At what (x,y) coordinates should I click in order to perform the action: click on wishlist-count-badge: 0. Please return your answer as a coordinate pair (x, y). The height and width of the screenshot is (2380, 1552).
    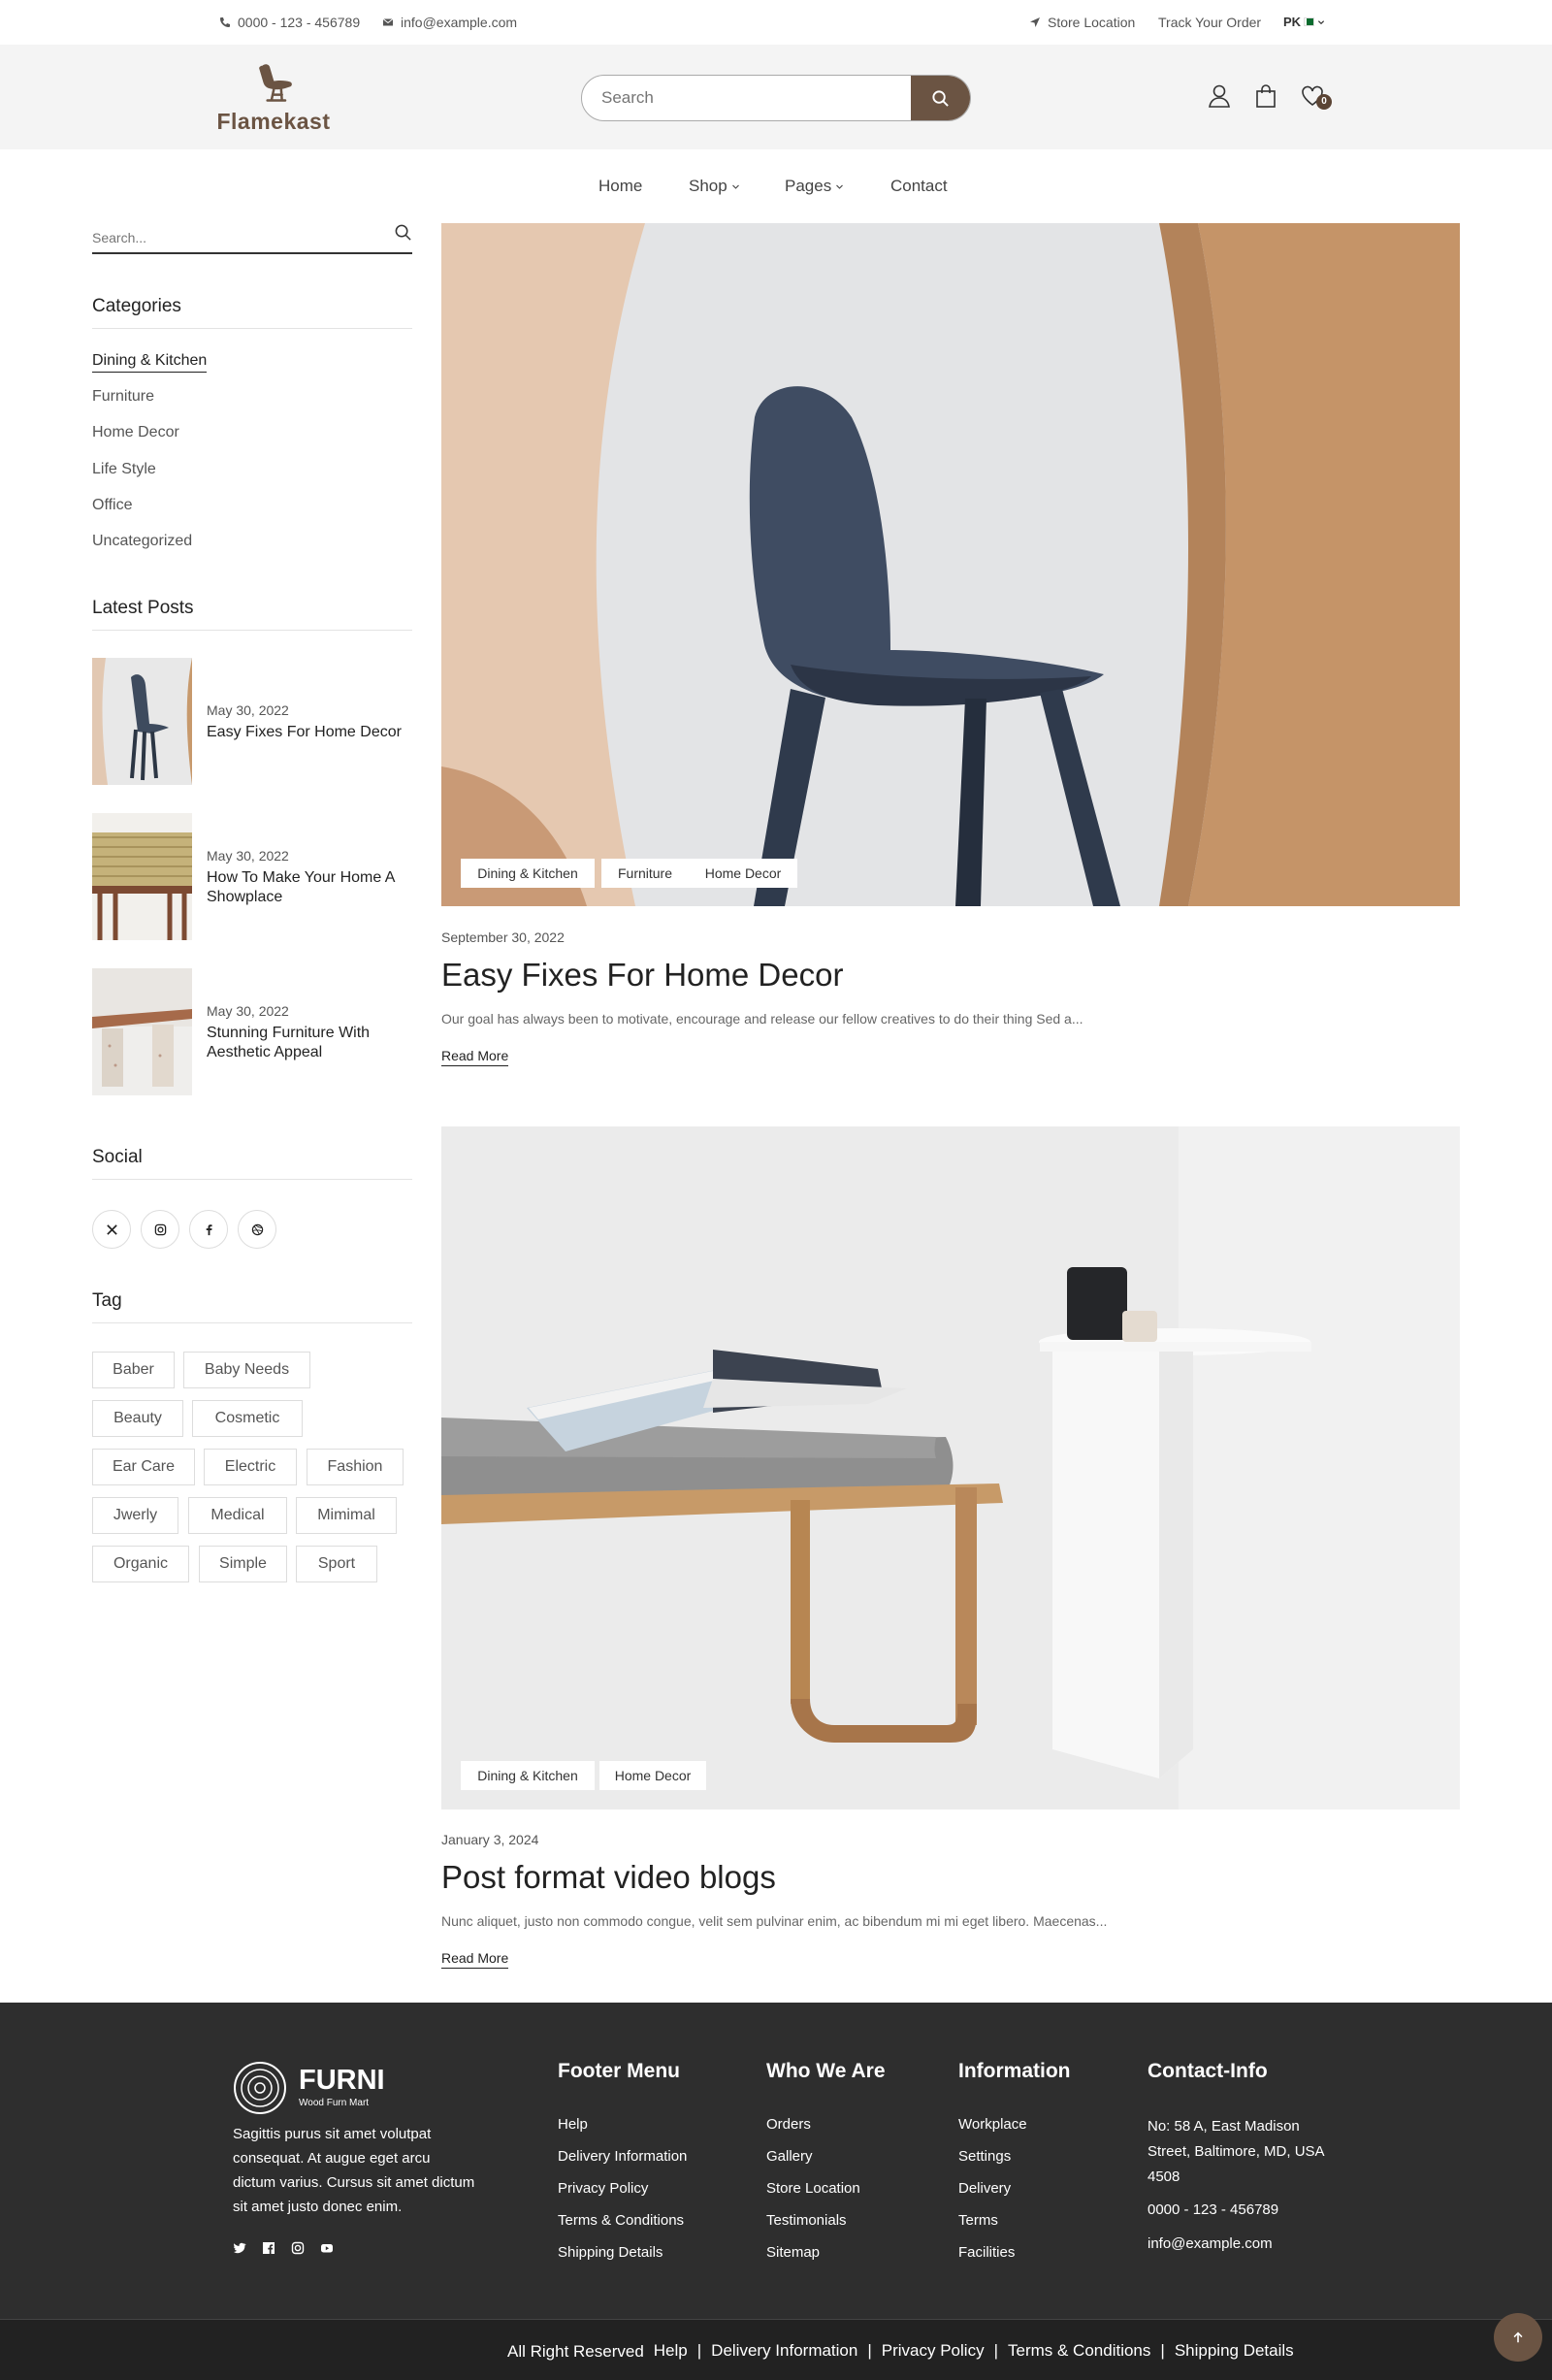
    Looking at the image, I should click on (1324, 102).